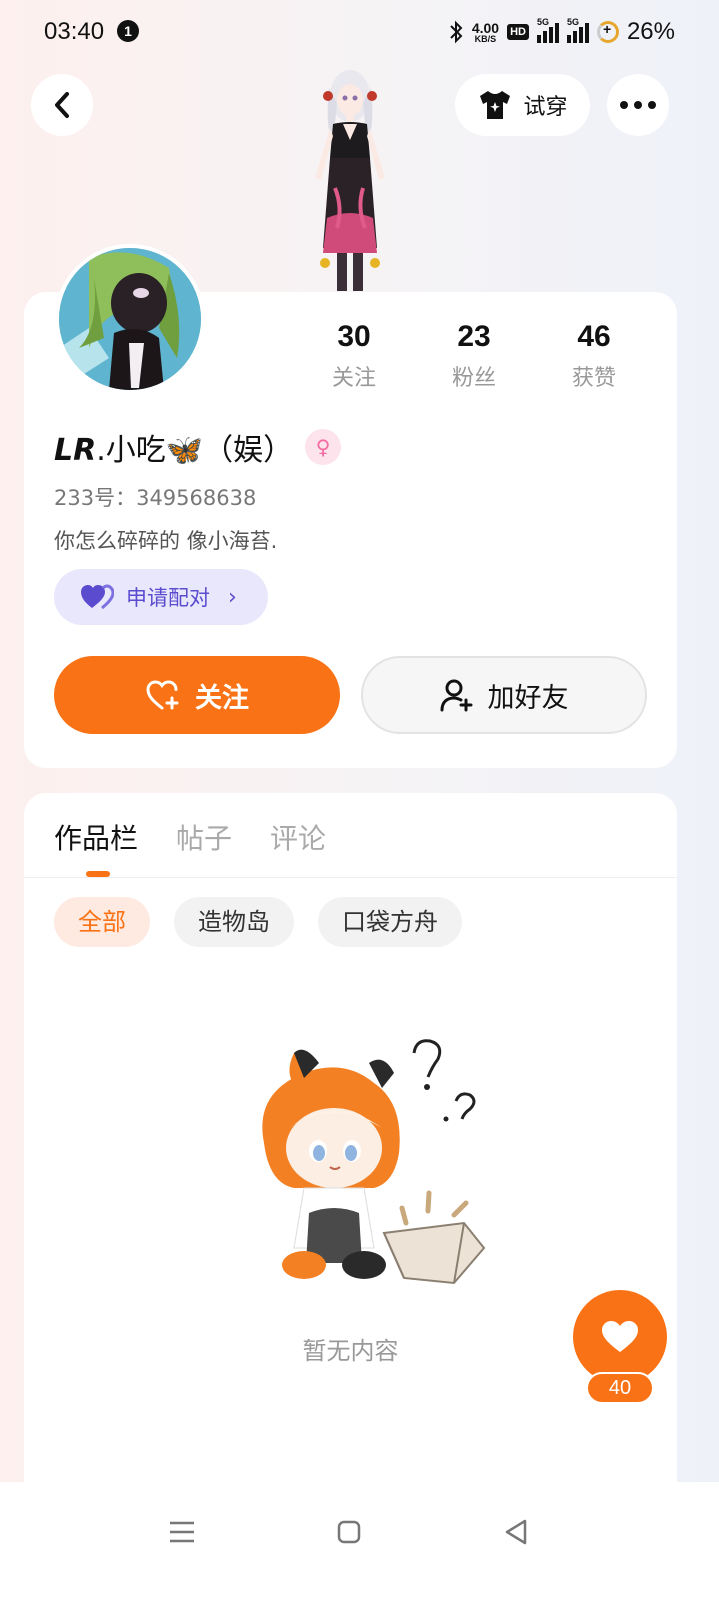  I want to click on heart-pair-icon, so click(97, 597).